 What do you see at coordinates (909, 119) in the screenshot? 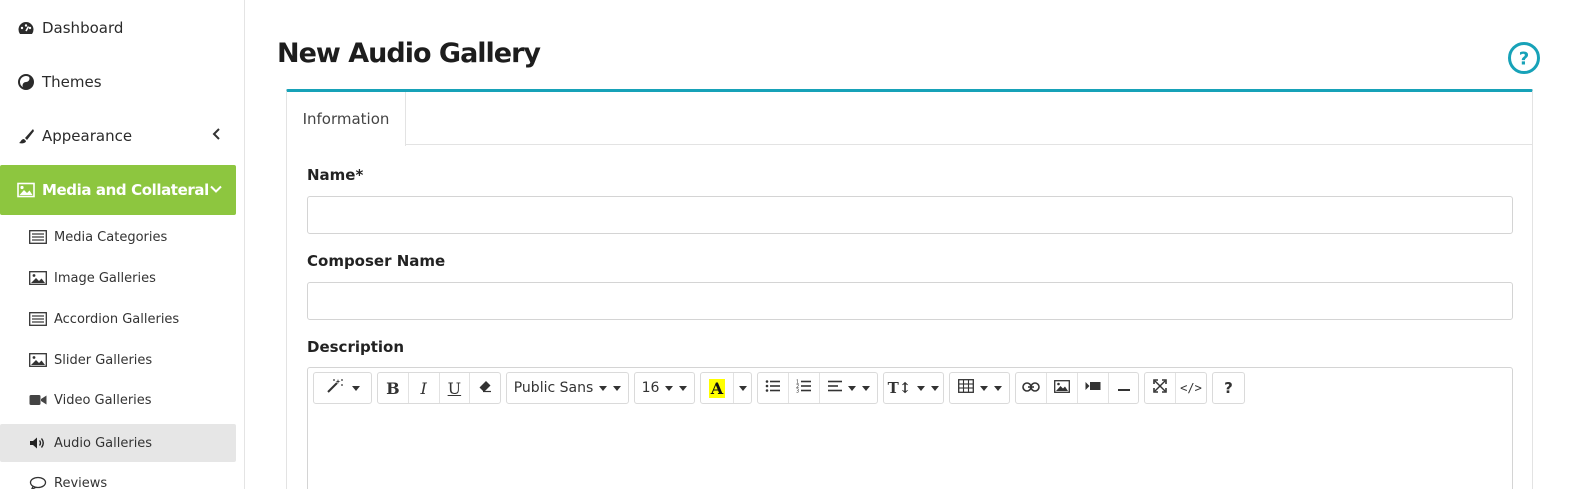
I see `tab-bar: Information` at bounding box center [909, 119].